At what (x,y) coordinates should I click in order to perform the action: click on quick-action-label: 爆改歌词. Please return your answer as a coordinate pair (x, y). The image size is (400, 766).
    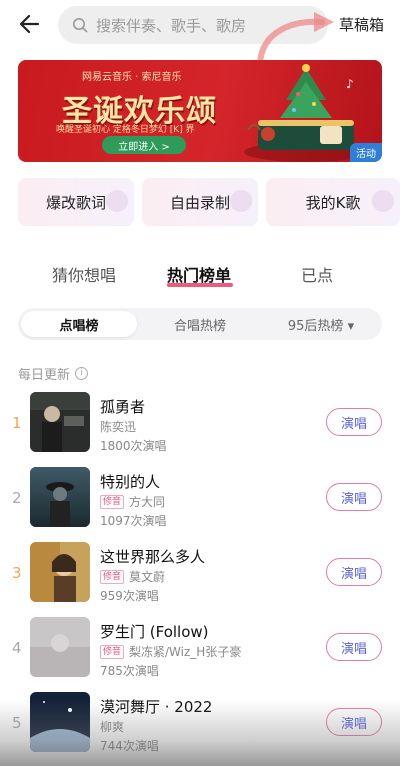
    Looking at the image, I should click on (75, 202).